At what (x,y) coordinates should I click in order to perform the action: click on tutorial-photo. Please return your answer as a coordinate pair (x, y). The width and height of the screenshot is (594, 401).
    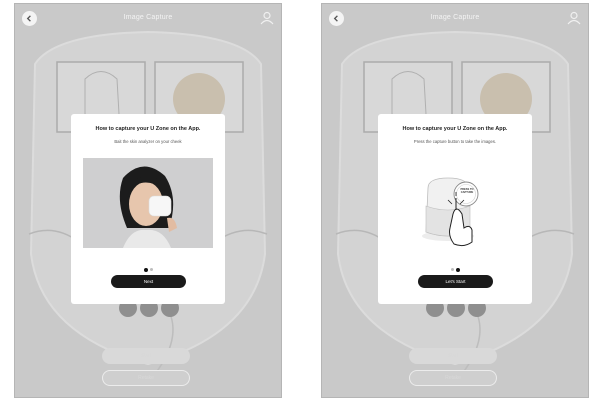
    Looking at the image, I should click on (148, 203).